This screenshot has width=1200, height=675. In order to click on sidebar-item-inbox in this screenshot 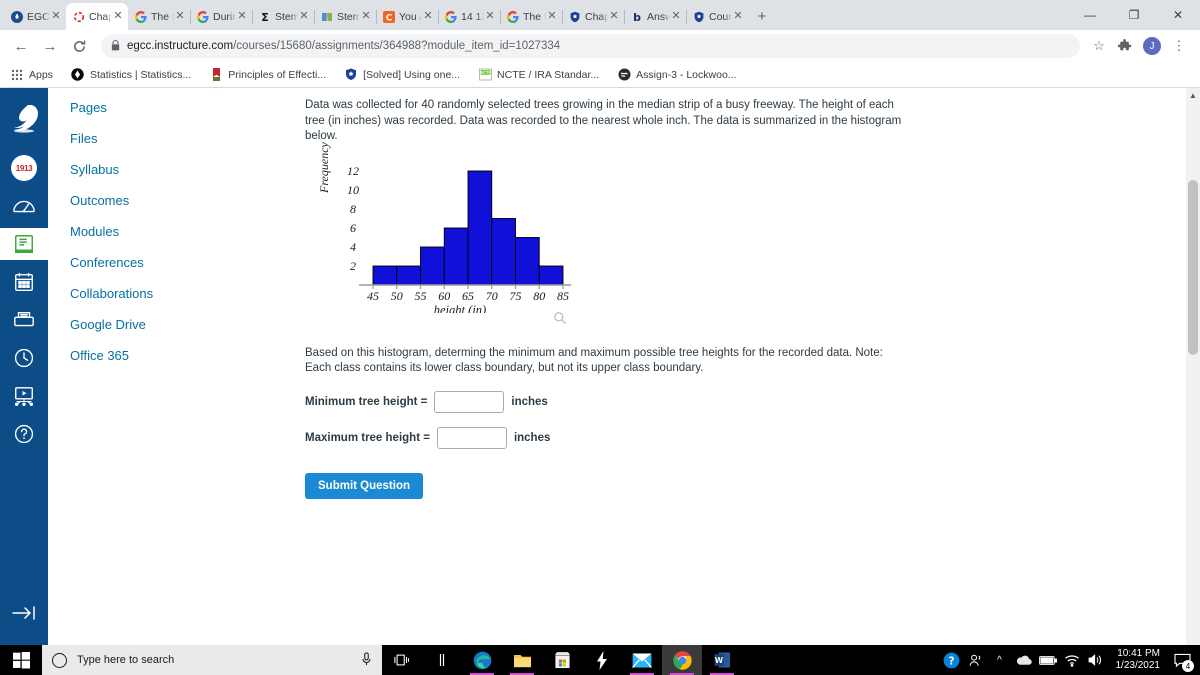, I will do `click(24, 320)`.